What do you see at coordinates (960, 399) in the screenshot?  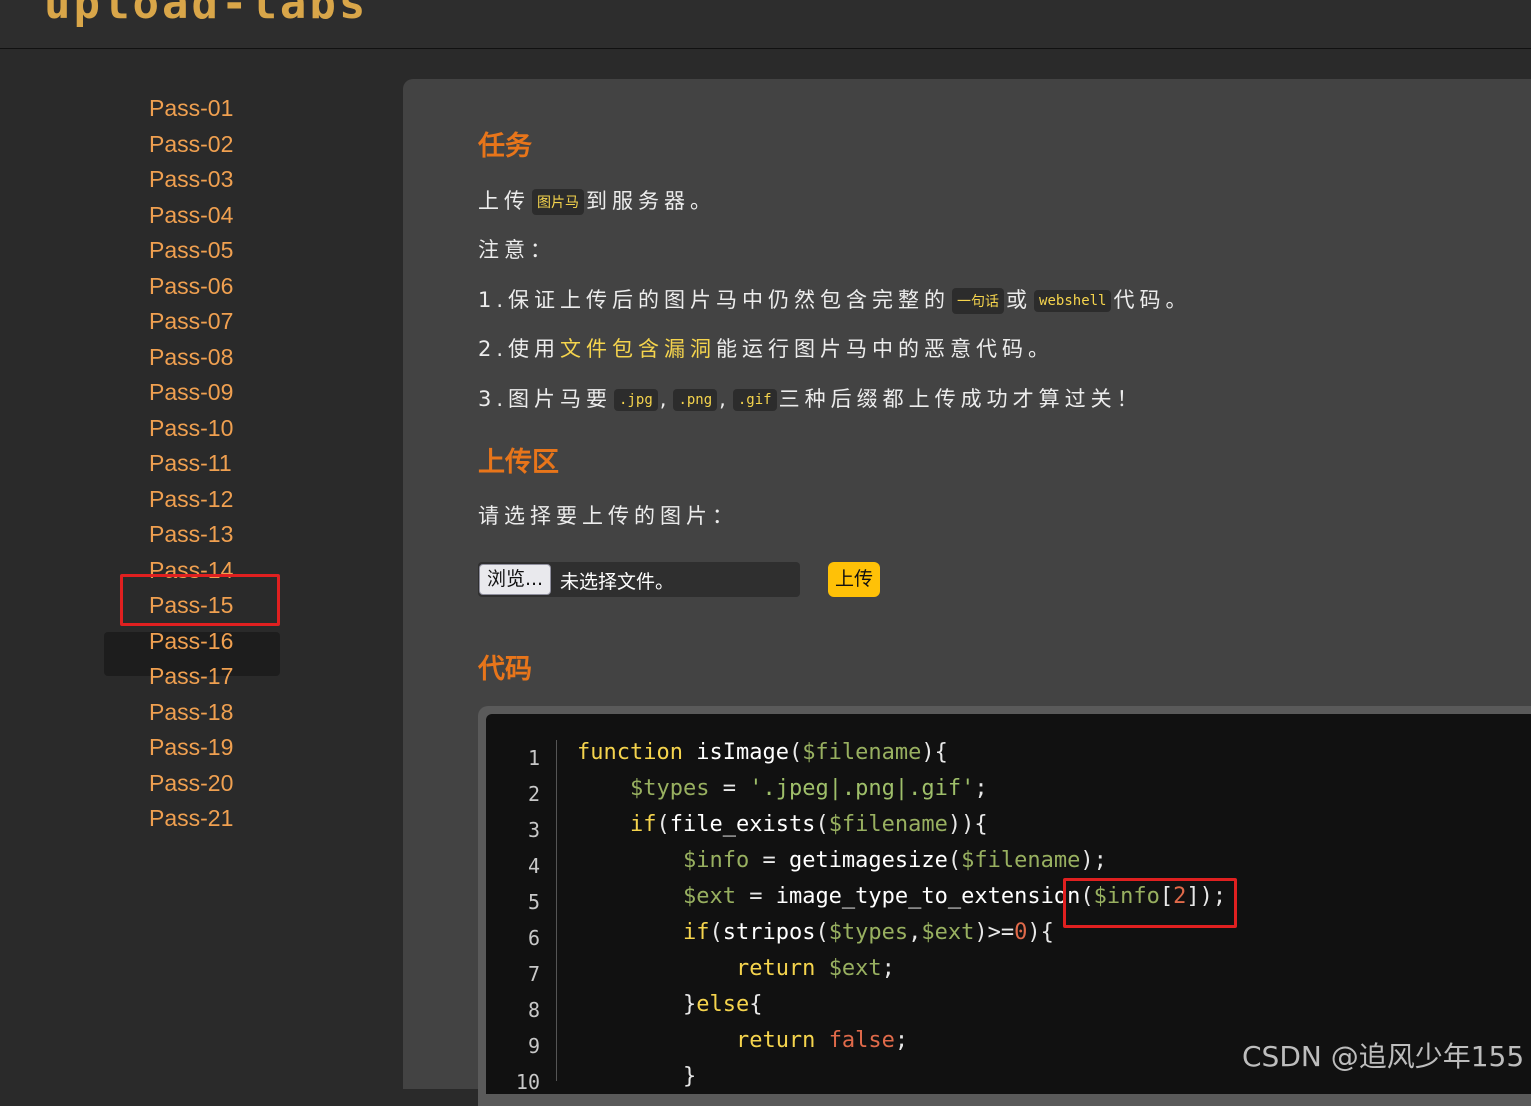 I see `note-text: 三种后缀都上传成功才算过关！` at bounding box center [960, 399].